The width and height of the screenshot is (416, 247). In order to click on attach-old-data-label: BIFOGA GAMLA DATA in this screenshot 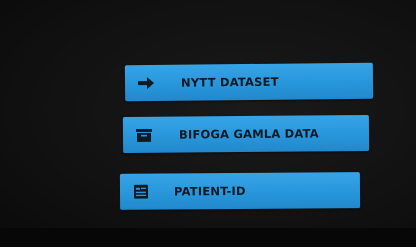, I will do `click(248, 134)`.